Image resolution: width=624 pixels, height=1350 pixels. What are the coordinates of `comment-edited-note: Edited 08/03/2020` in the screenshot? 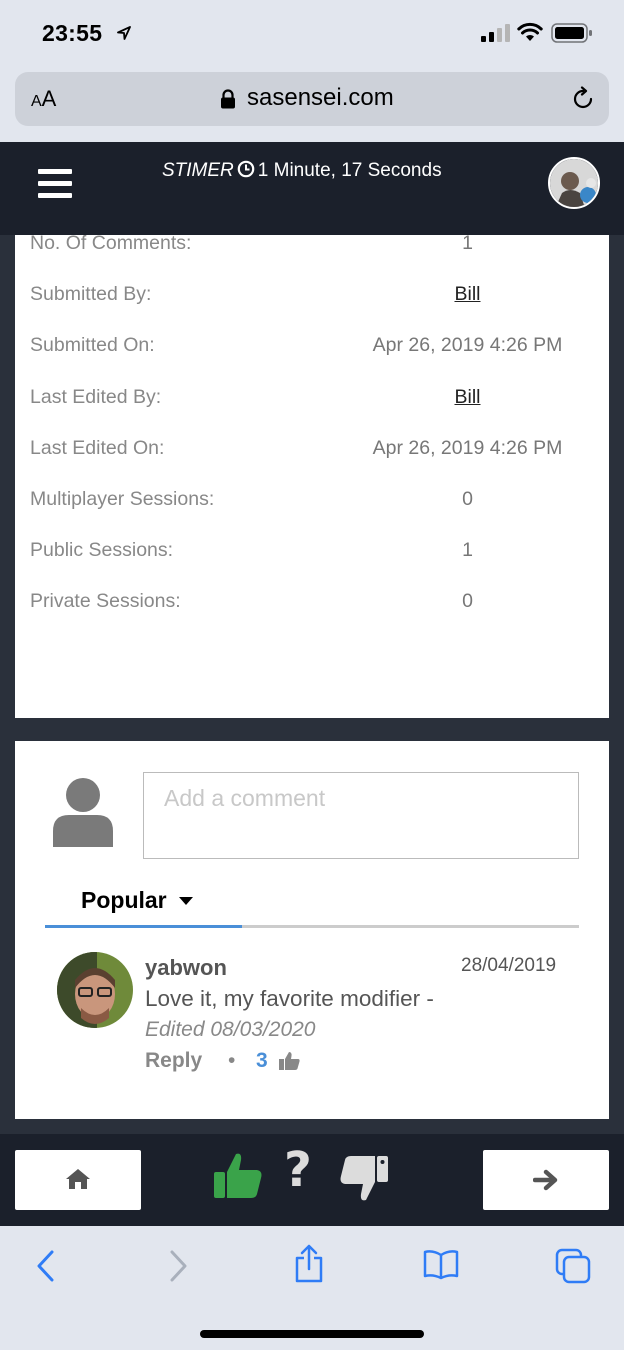 It's located at (230, 1029).